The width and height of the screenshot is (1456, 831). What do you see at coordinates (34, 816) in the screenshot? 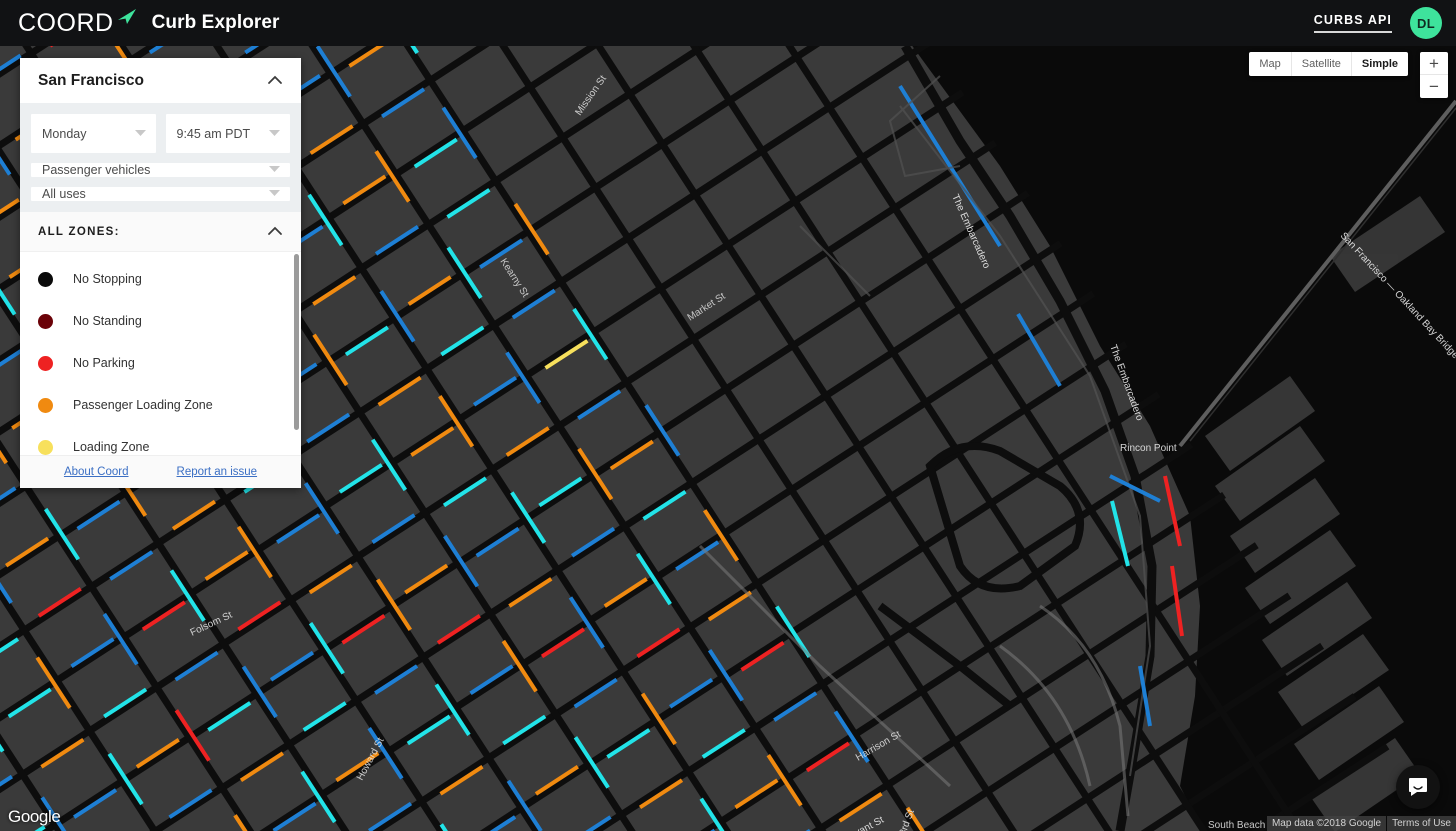
I see `google-logo: Google` at bounding box center [34, 816].